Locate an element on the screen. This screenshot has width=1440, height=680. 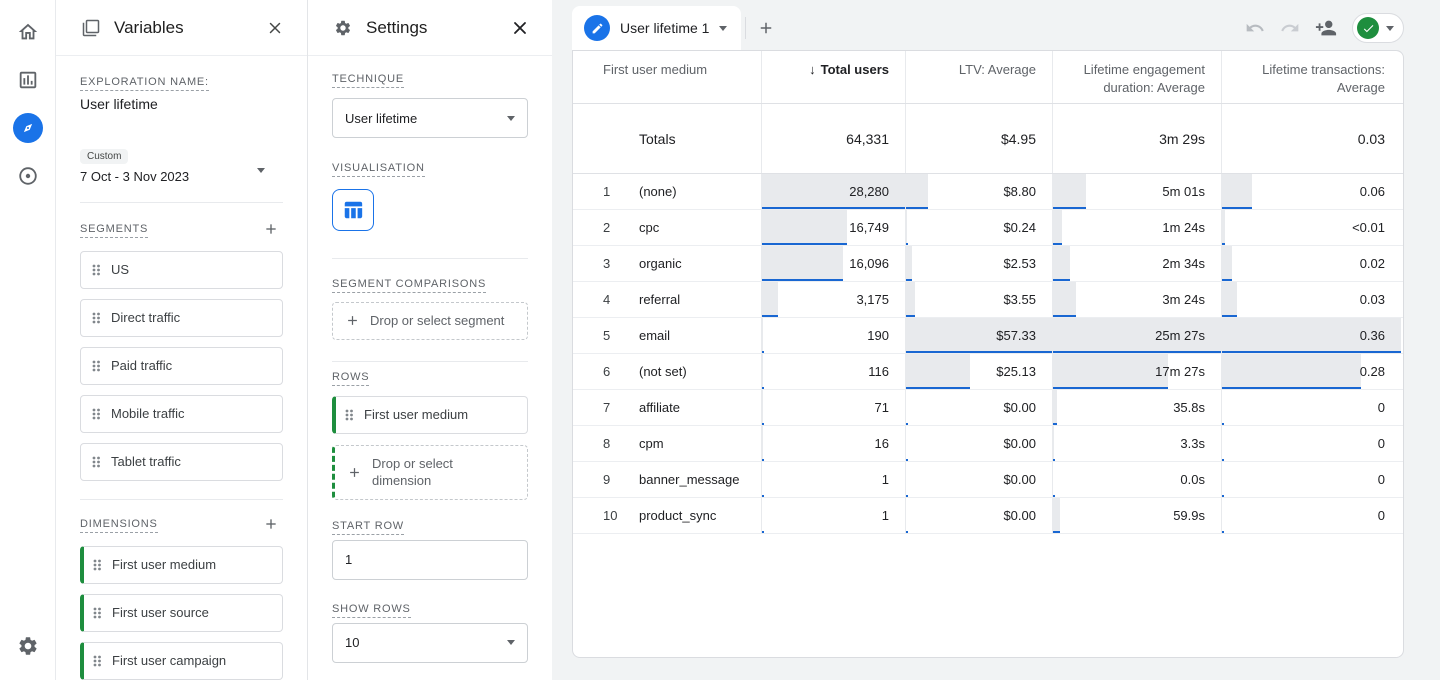
totals-label: Totals is located at coordinates (657, 138).